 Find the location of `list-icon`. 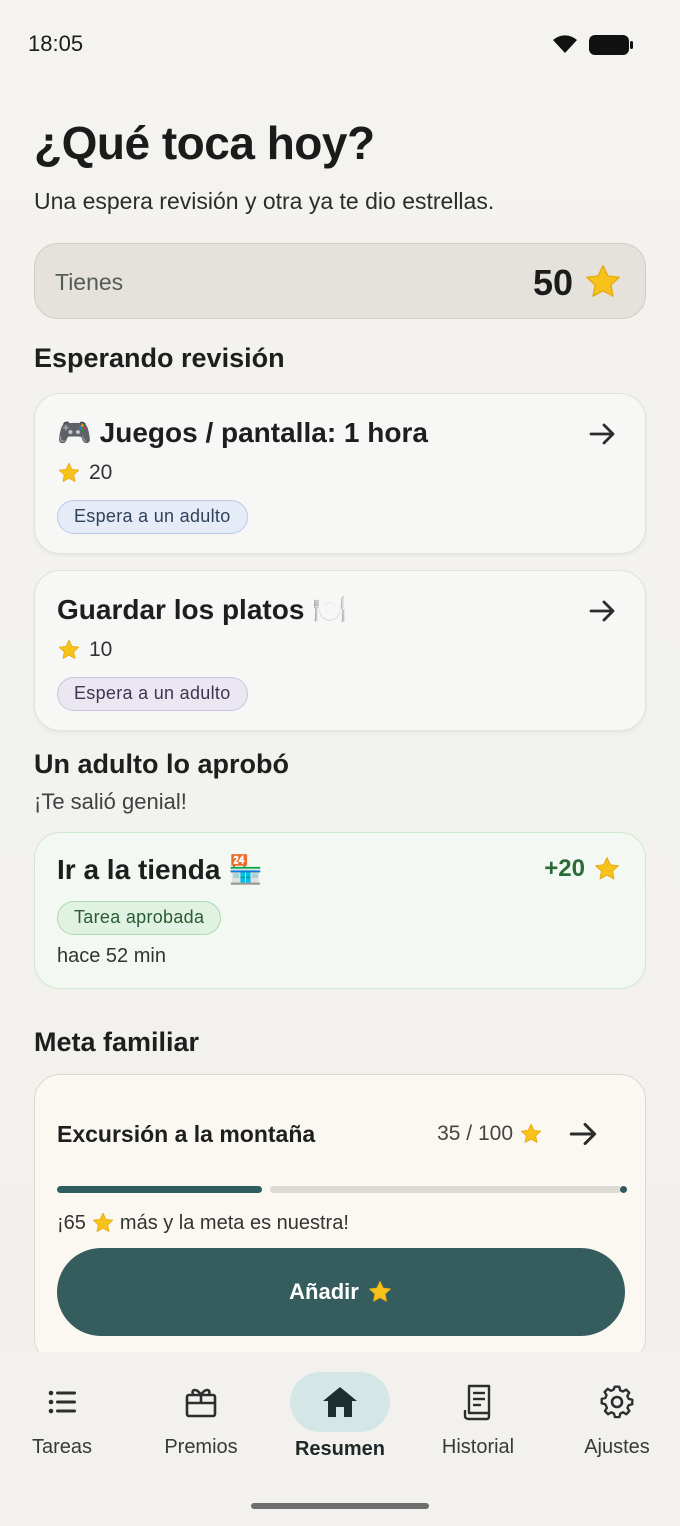

list-icon is located at coordinates (62, 1402).